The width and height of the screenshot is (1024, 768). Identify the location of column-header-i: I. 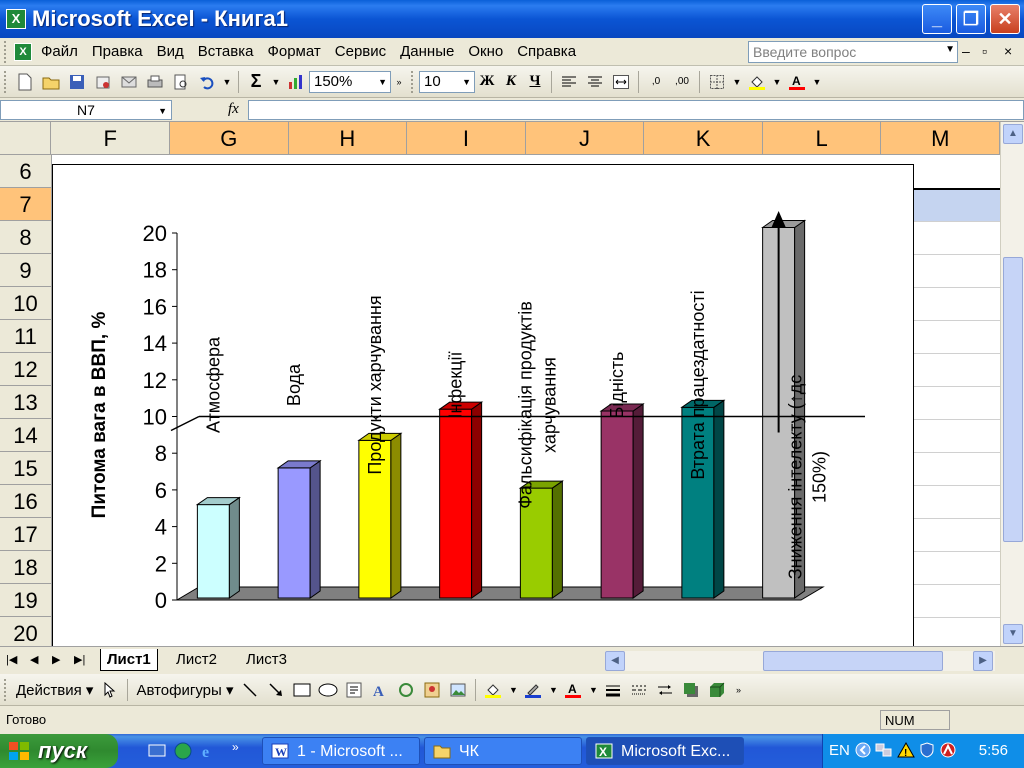
(466, 138).